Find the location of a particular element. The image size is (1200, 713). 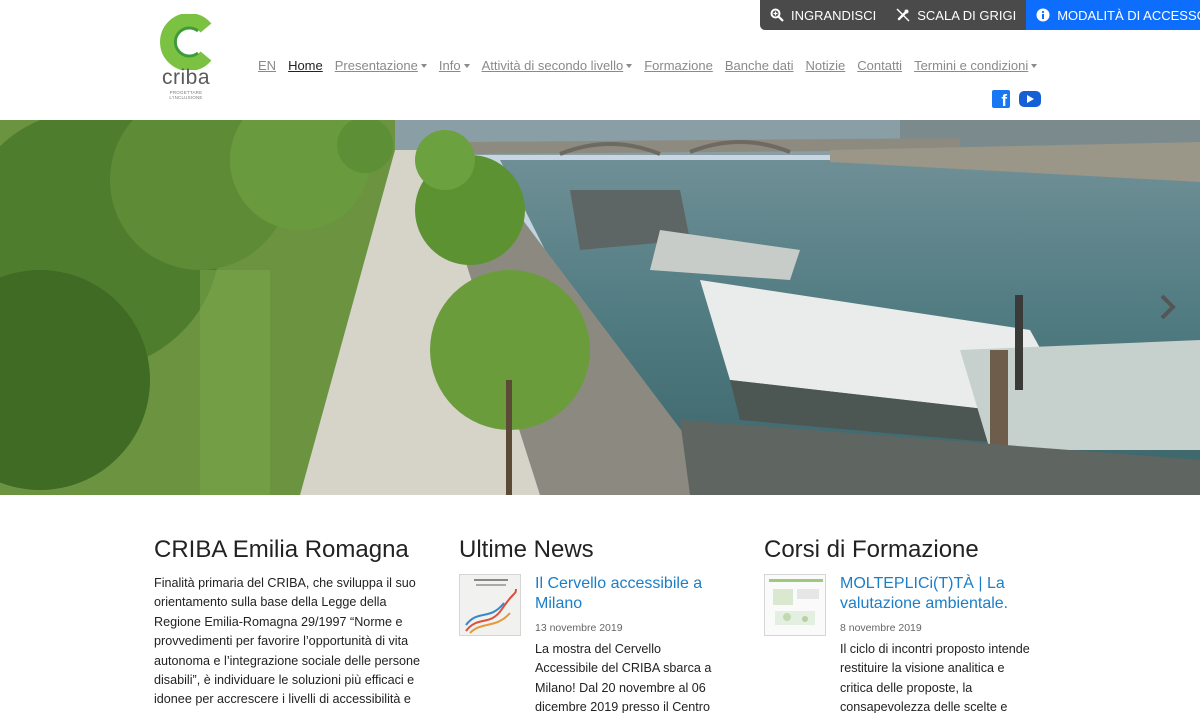

social-links: f is located at coordinates (1016, 99).